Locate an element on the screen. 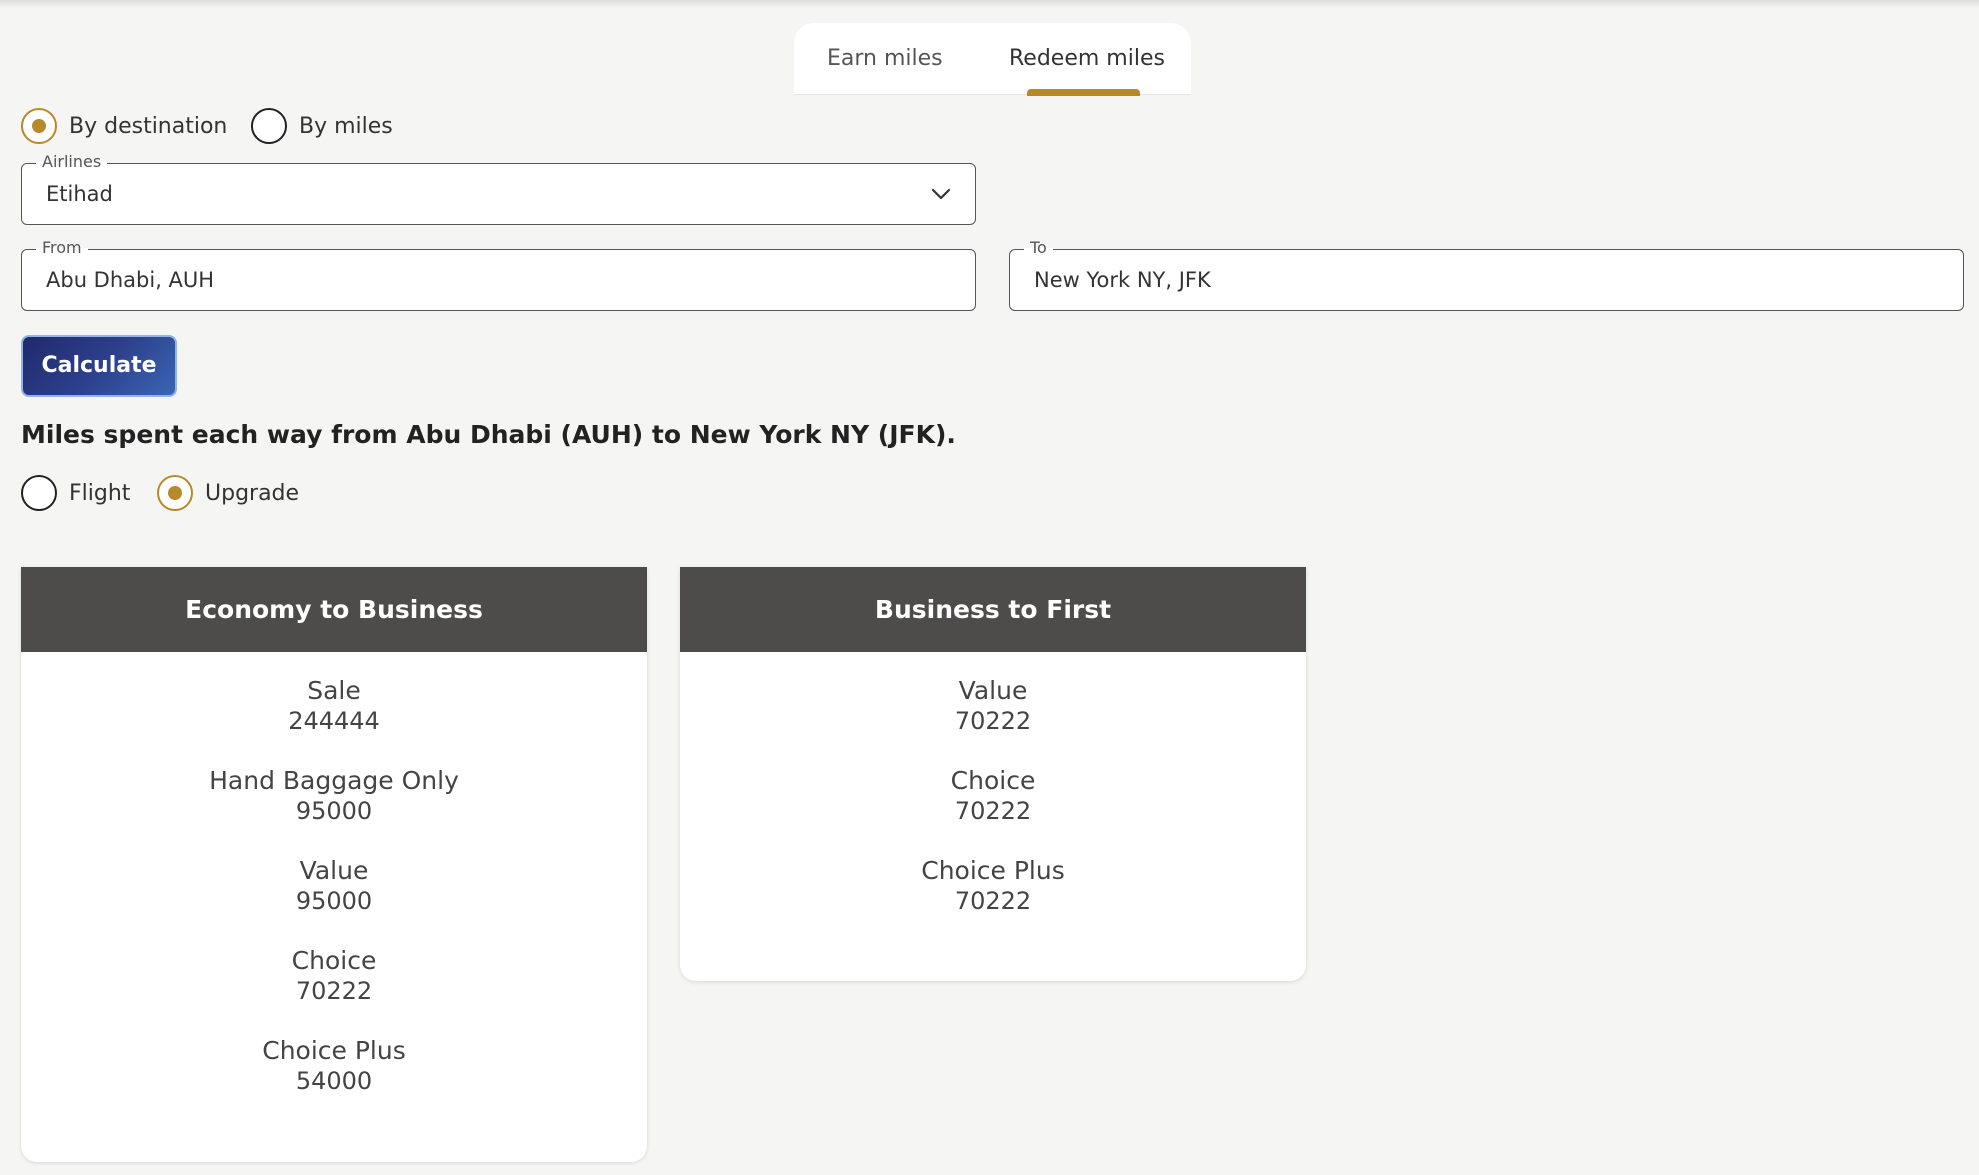 This screenshot has height=1175, width=1979. radio-upgrade: Upgrade is located at coordinates (228, 493).